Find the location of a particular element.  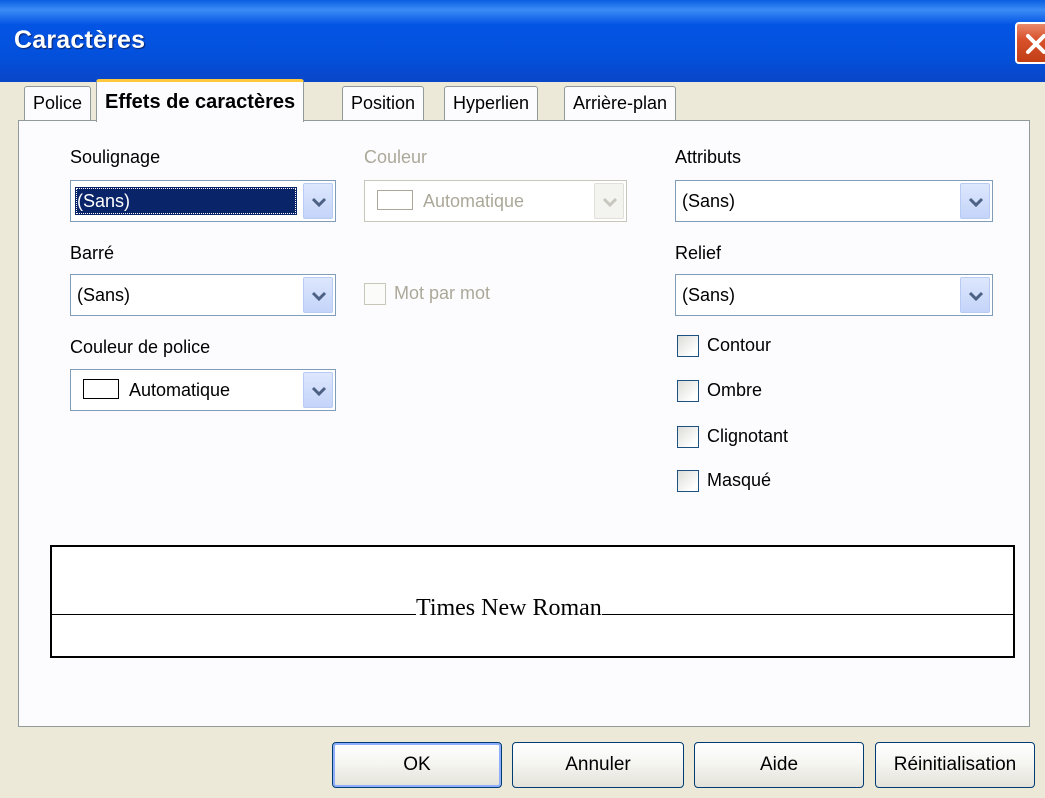

relief-select: (Sans) is located at coordinates (834, 295).